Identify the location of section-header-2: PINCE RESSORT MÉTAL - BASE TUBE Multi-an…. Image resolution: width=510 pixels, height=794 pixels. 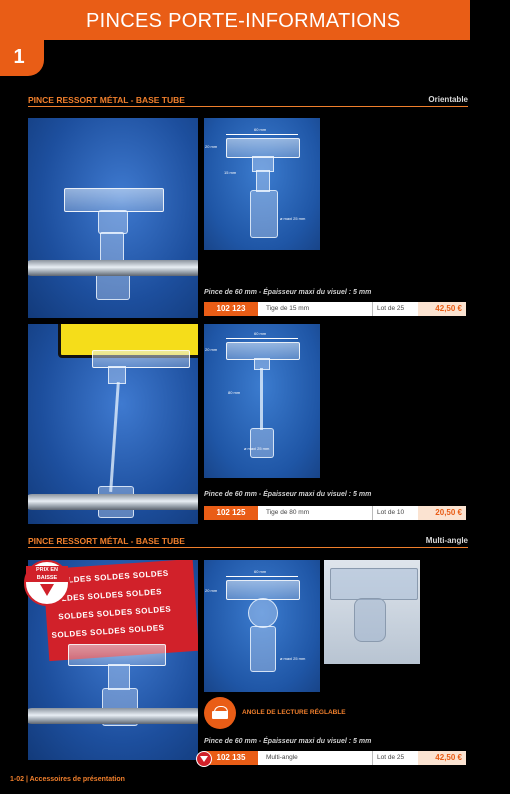
(248, 543).